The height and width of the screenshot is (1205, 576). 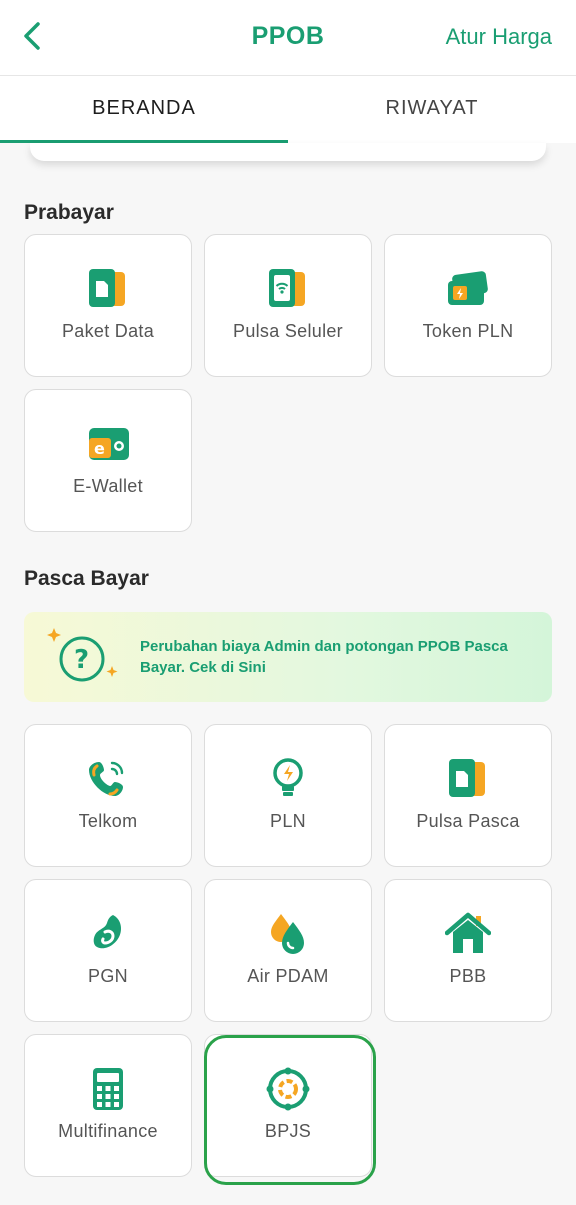 I want to click on tile-air-pdam: Air PDAM, so click(x=288, y=950).